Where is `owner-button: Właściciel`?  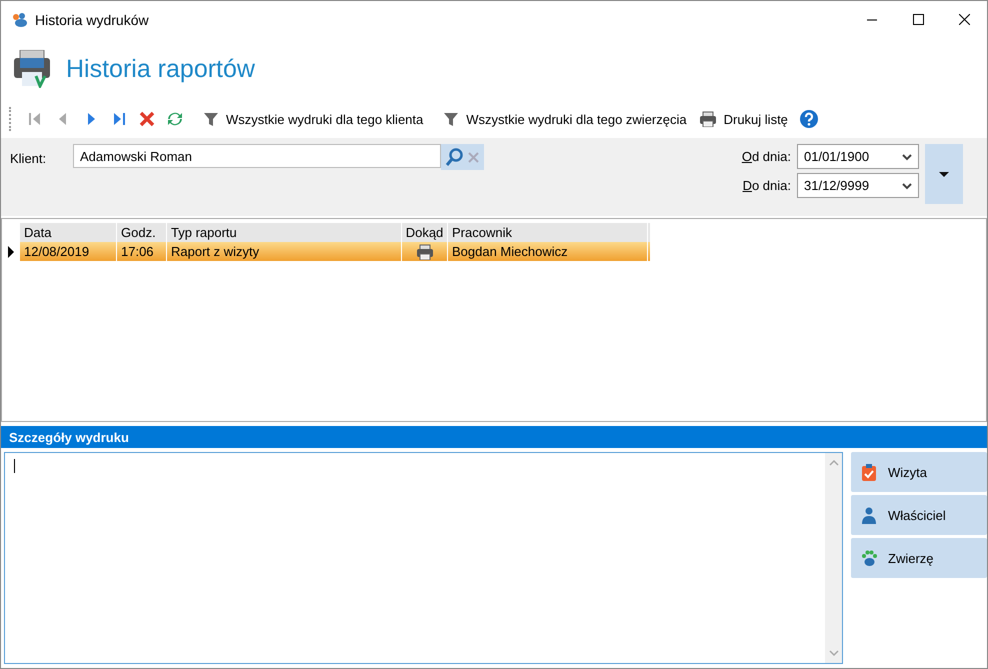 owner-button: Właściciel is located at coordinates (919, 515).